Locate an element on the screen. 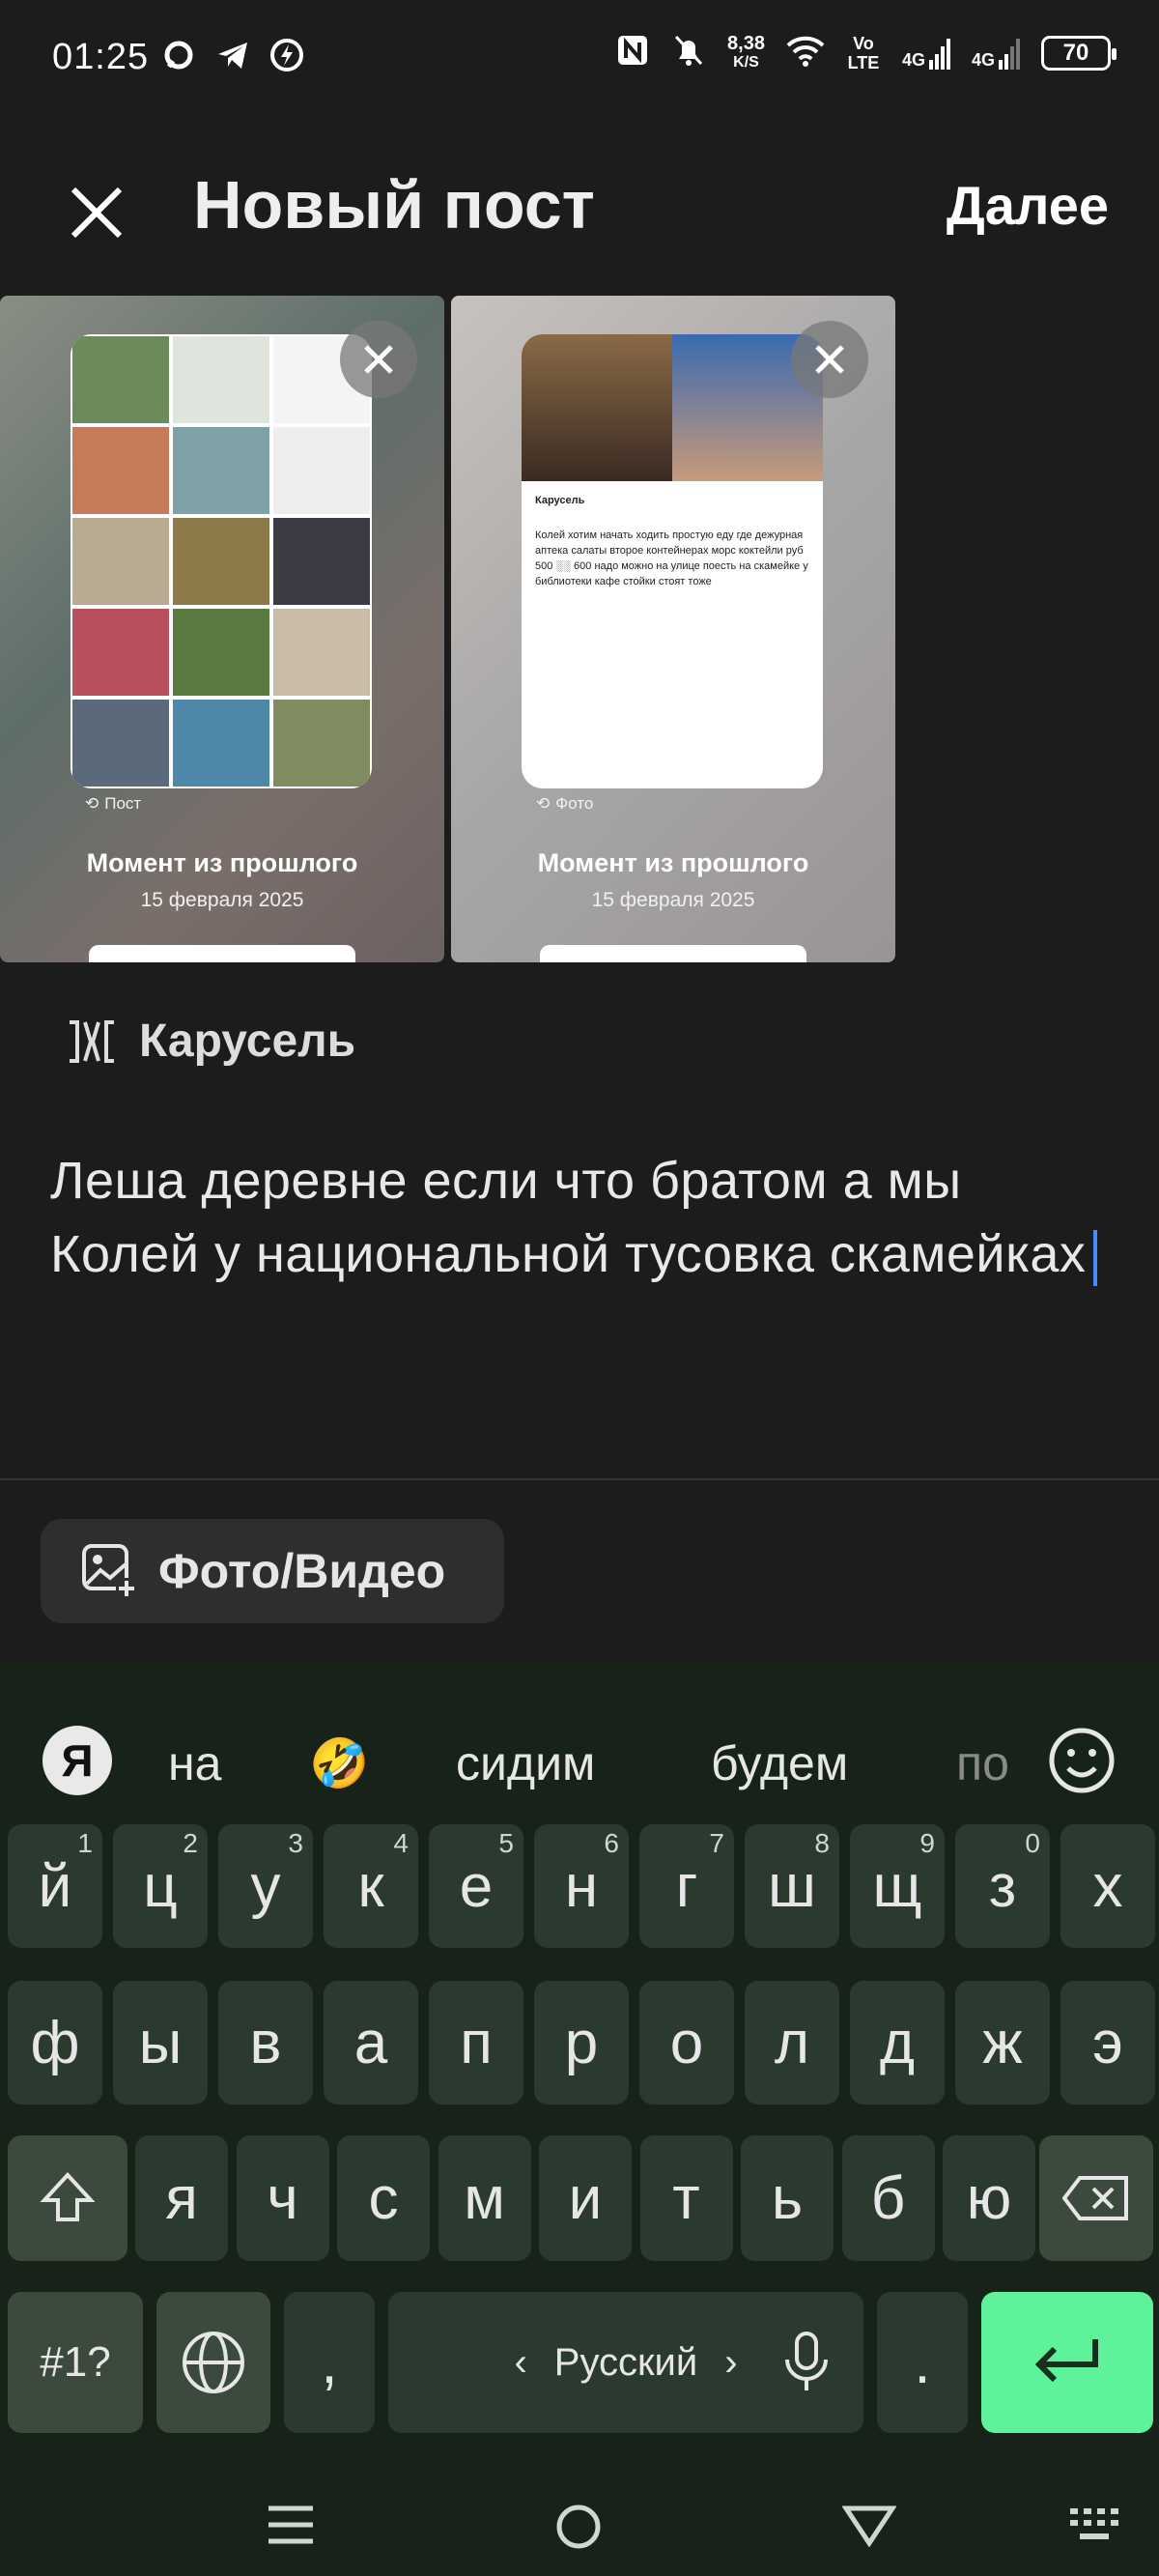  key-е: е5 is located at coordinates (476, 1886).